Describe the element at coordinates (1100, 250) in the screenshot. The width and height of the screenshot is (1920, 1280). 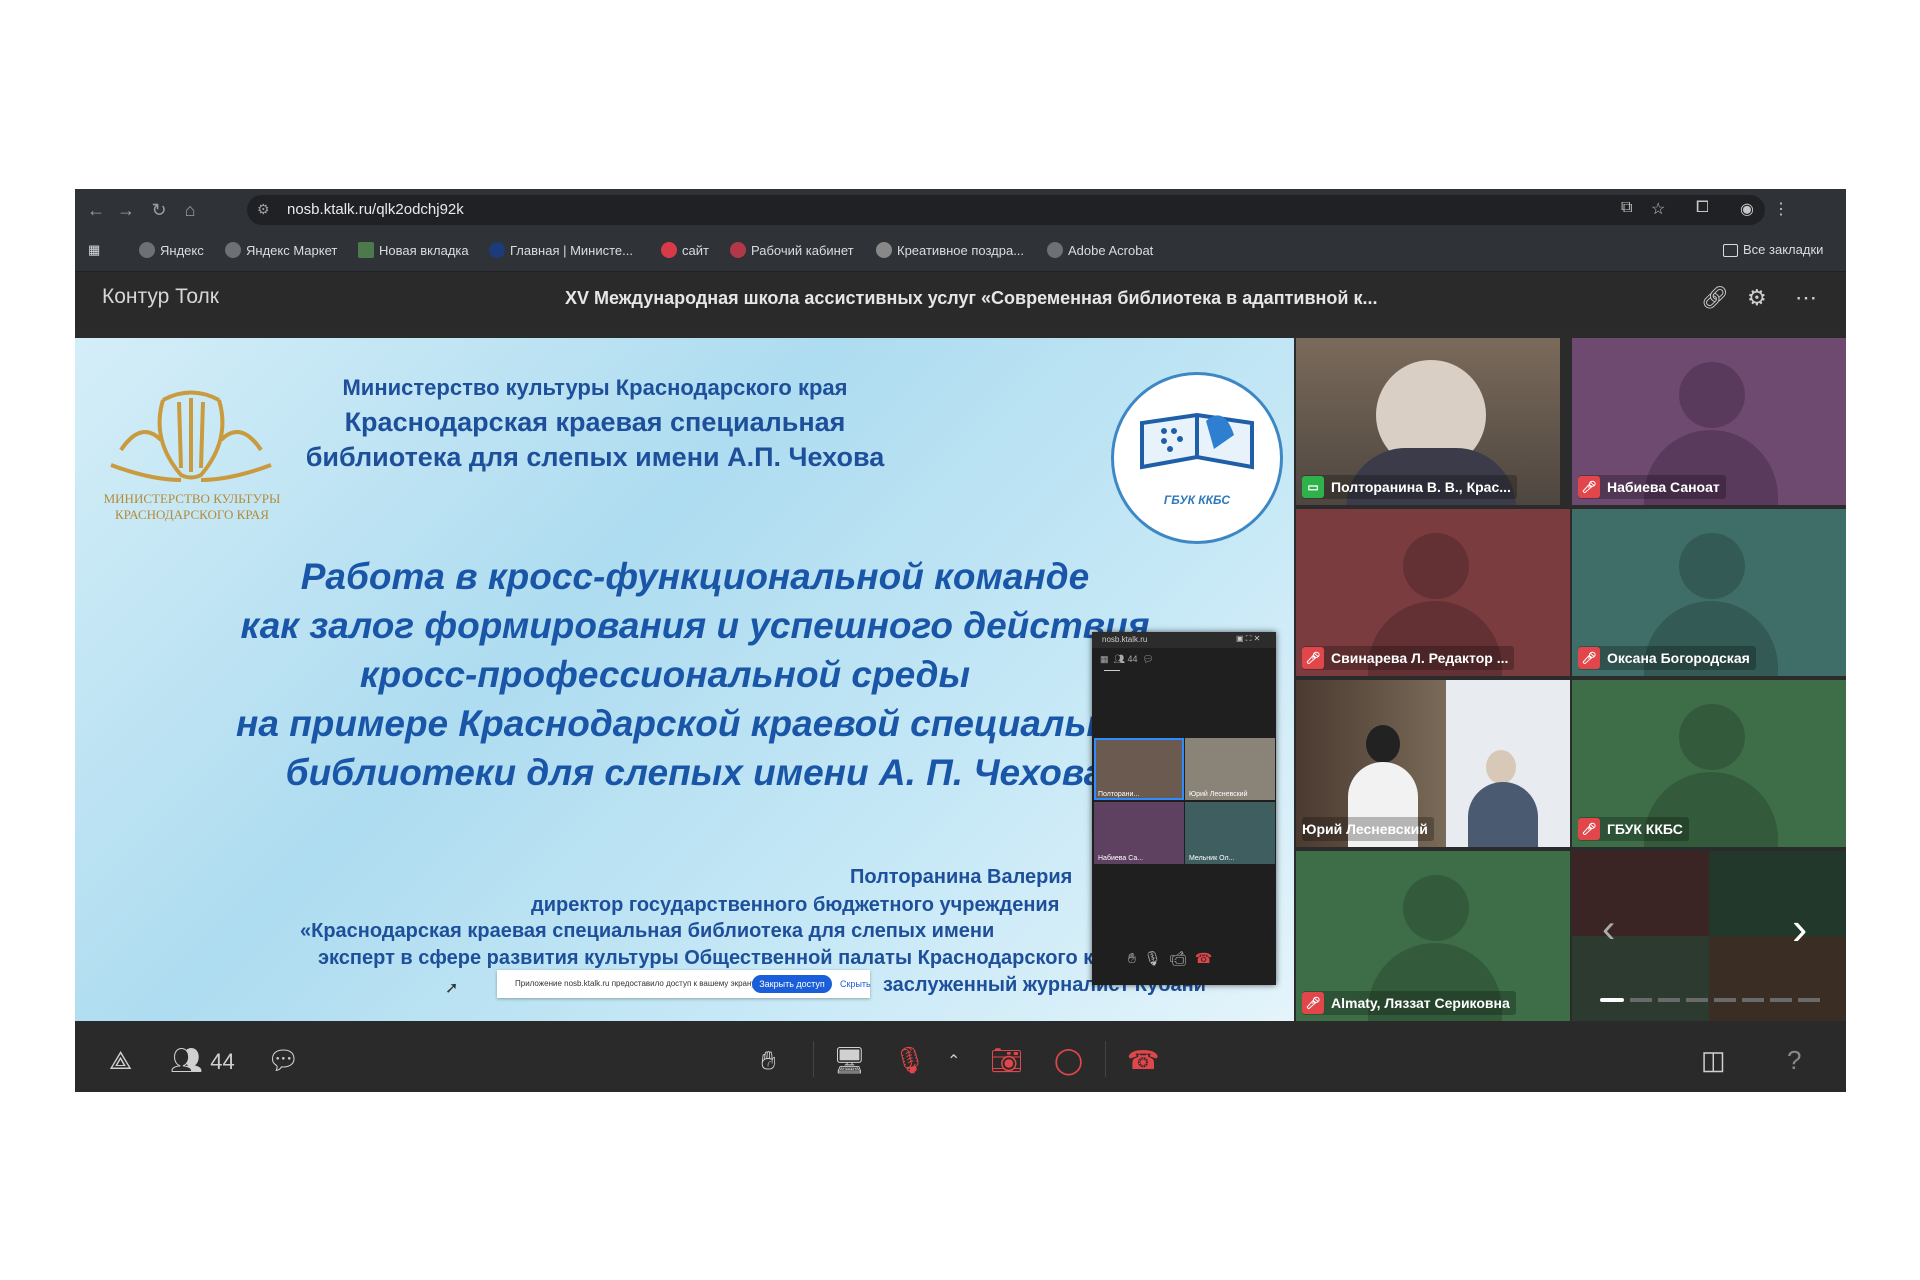
I see `bookmark-adobe: Adobe Acrobat` at that location.